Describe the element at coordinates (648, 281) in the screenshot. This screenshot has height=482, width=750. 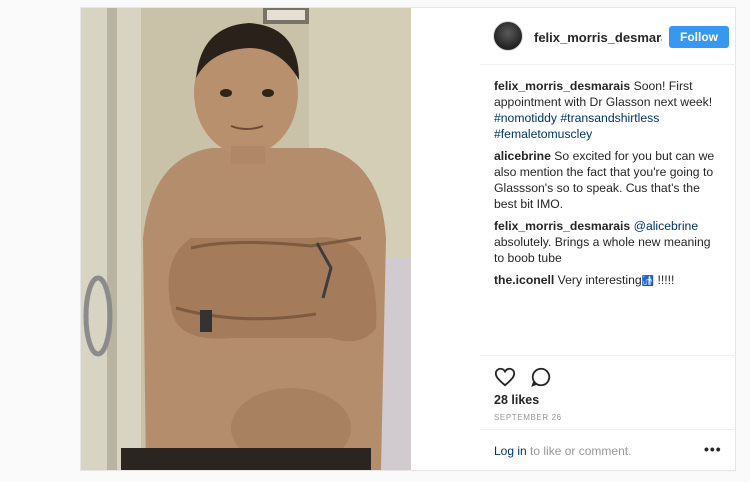
I see `emoji-icon: 🚮` at that location.